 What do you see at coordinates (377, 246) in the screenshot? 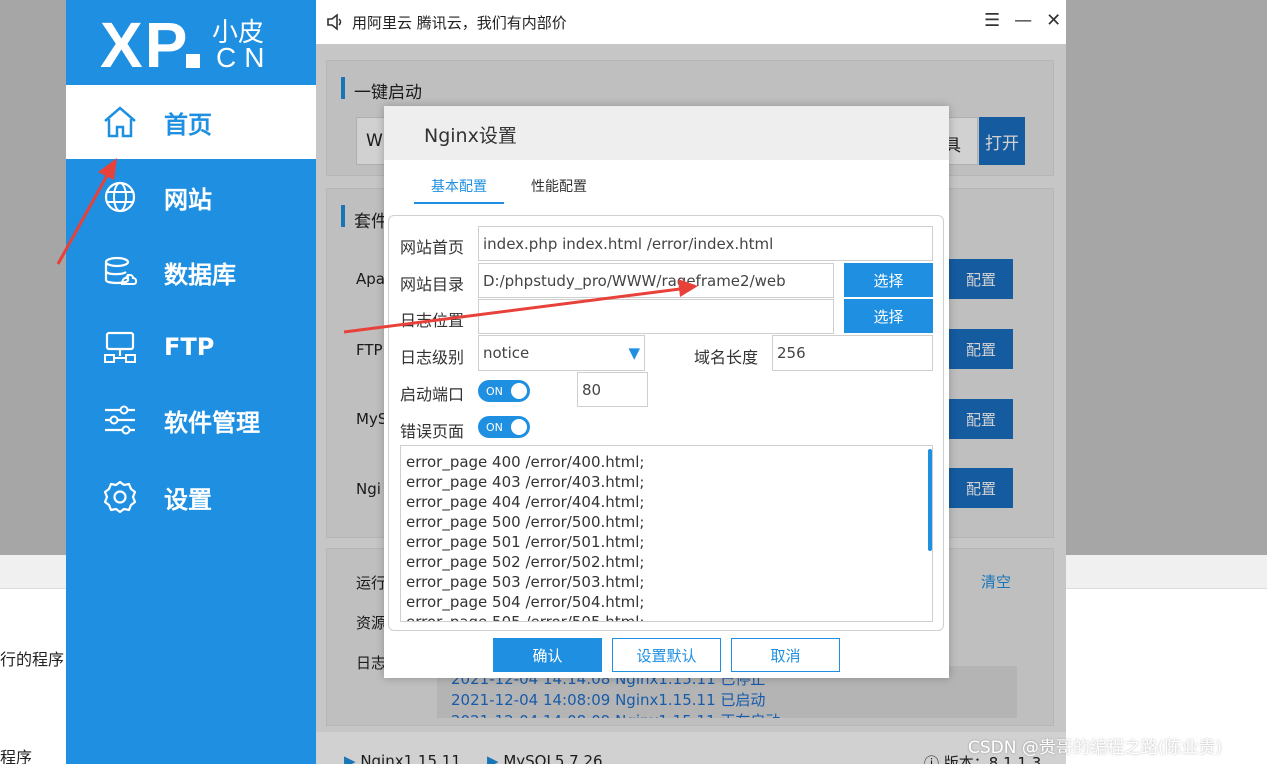
I see `annotation-arrows` at bounding box center [377, 246].